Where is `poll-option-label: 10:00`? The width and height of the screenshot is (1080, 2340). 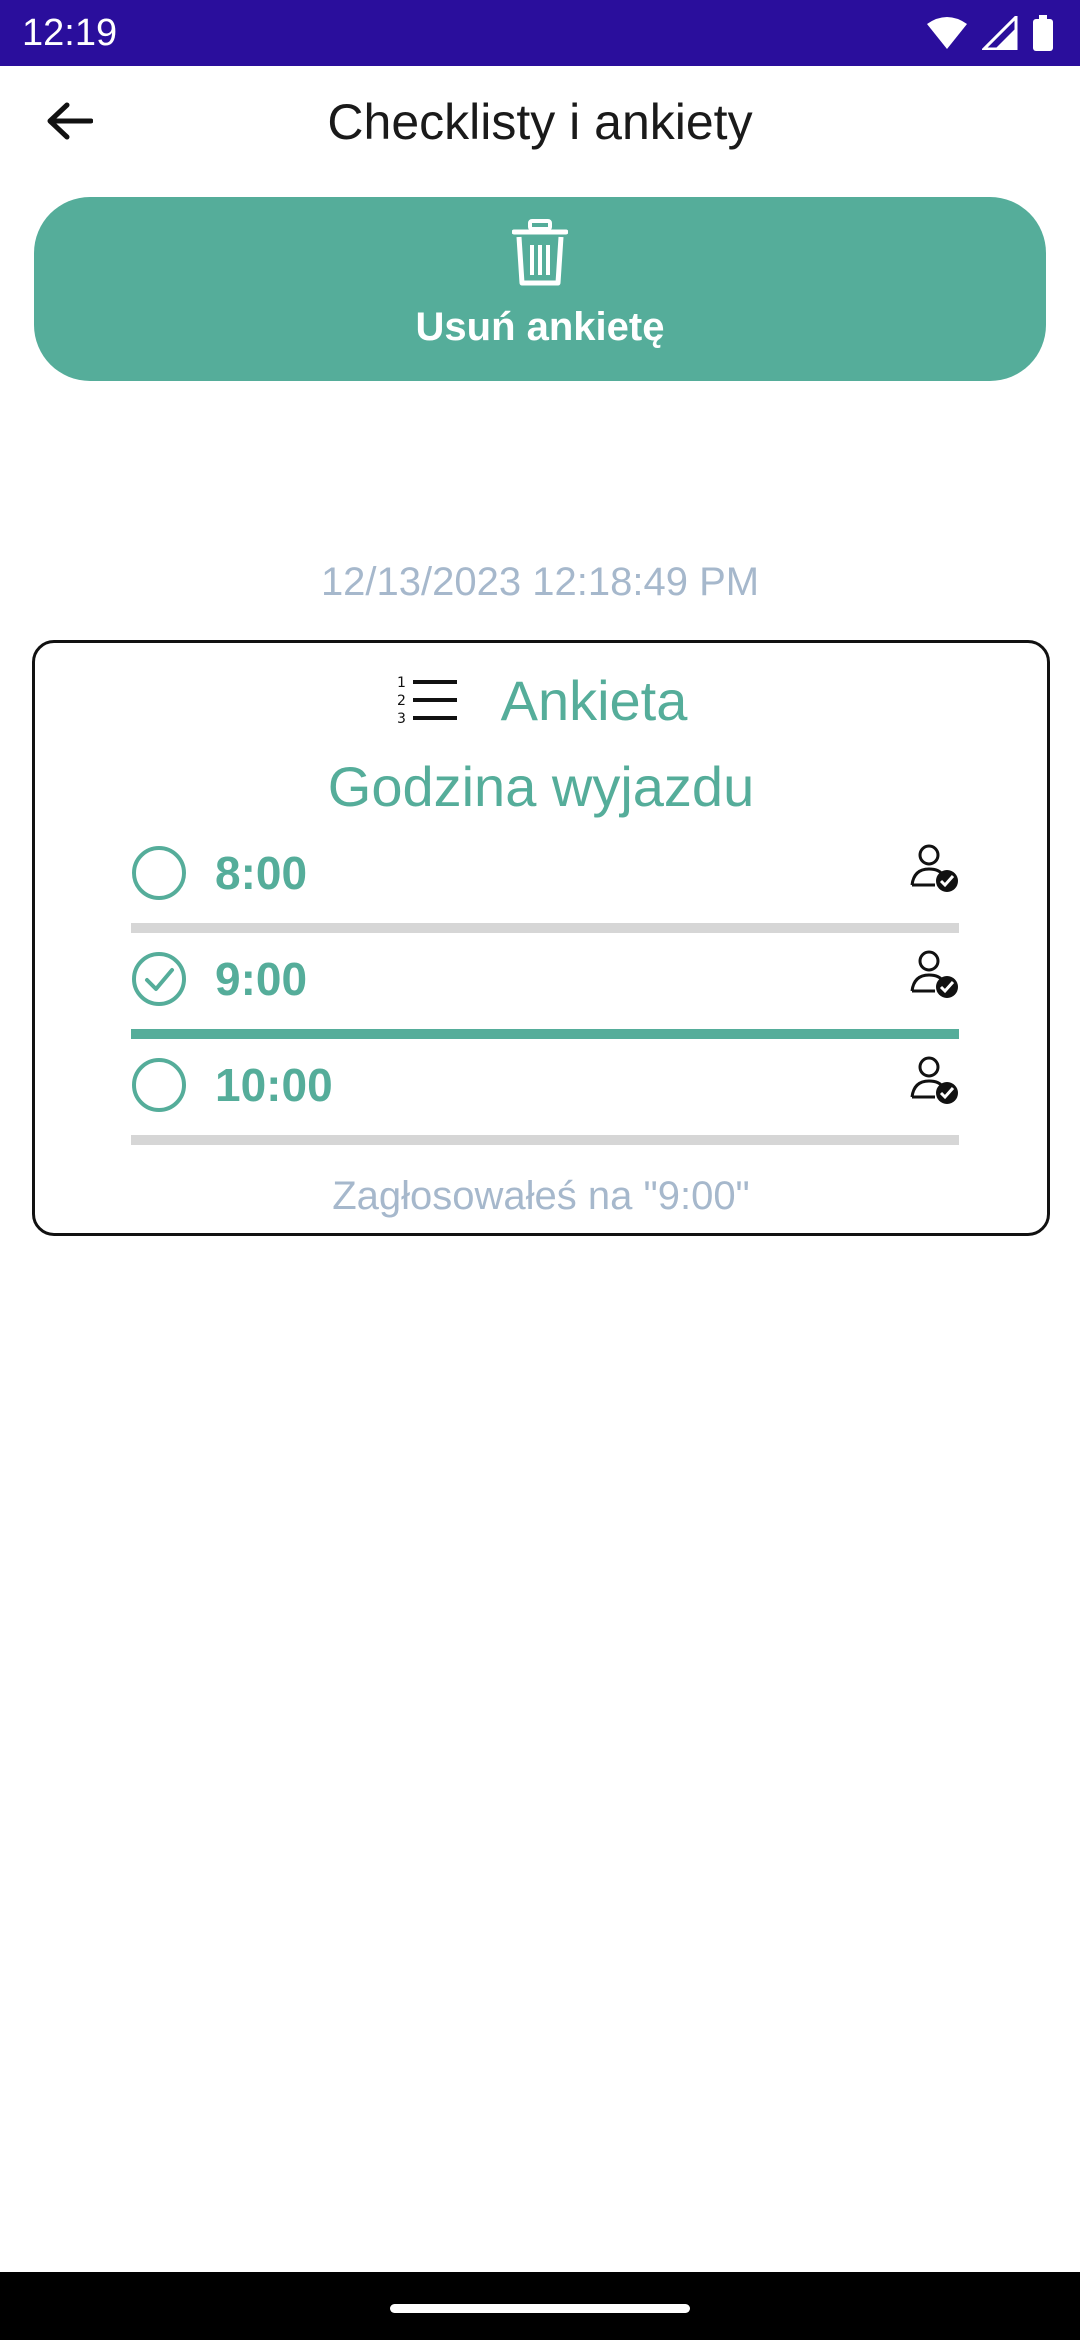
poll-option-label: 10:00 is located at coordinates (274, 1085).